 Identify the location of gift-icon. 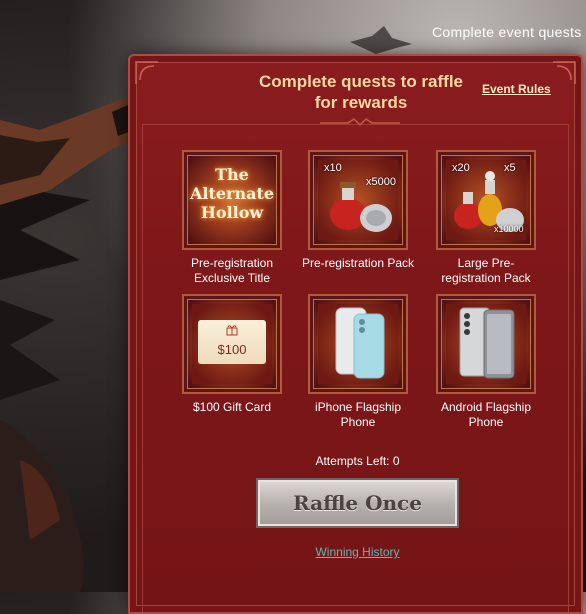
(232, 330).